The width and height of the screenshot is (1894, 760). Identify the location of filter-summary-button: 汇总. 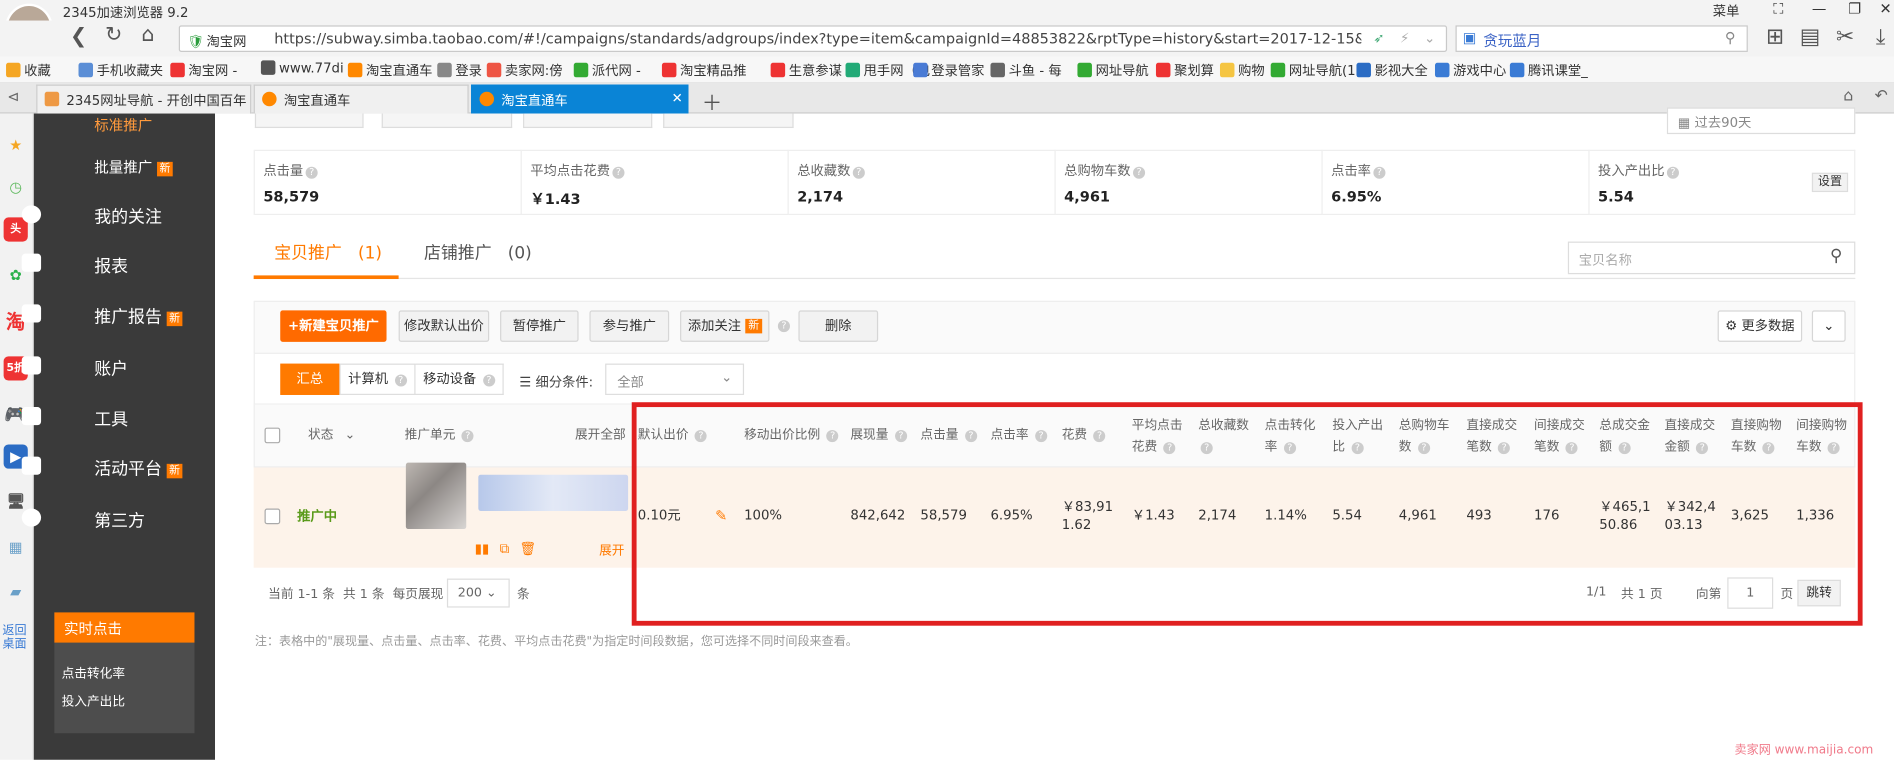
(310, 379).